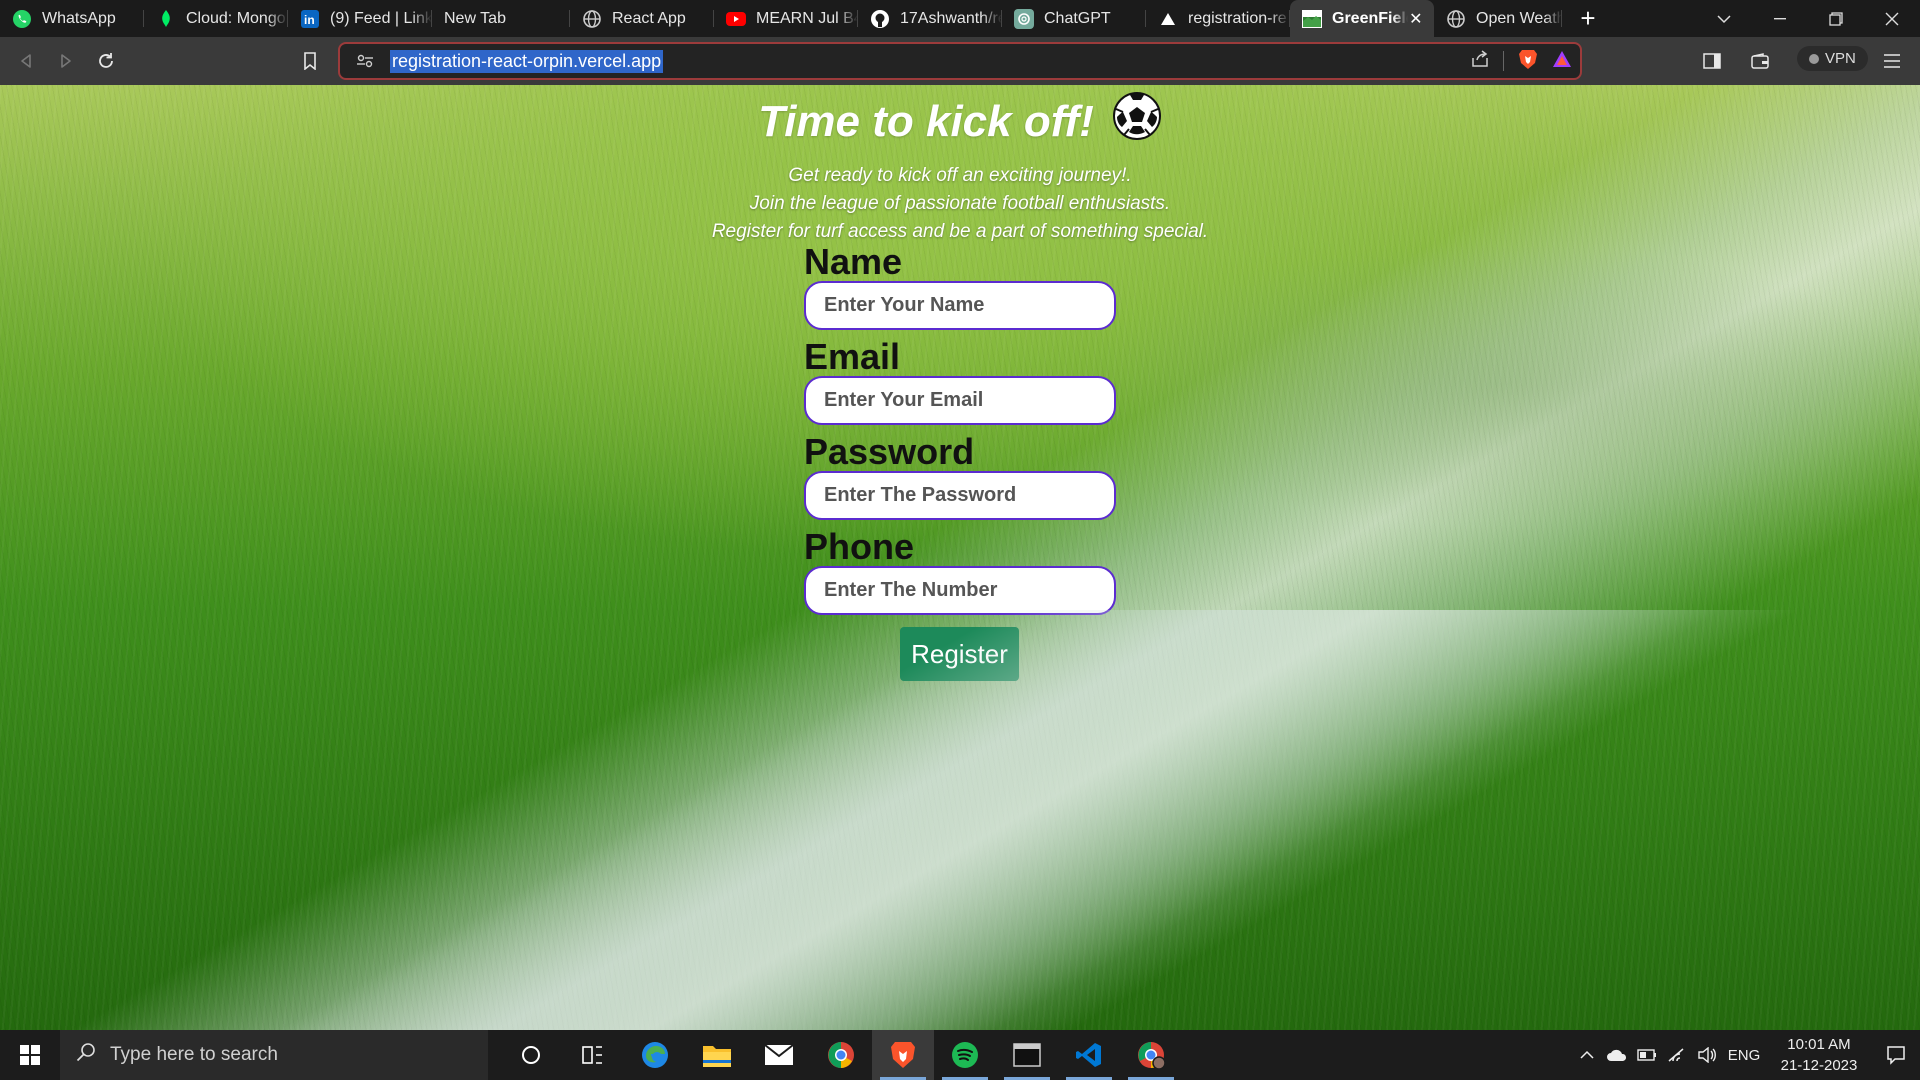 The height and width of the screenshot is (1080, 1920). Describe the element at coordinates (960, 400) in the screenshot. I see `email-field` at that location.